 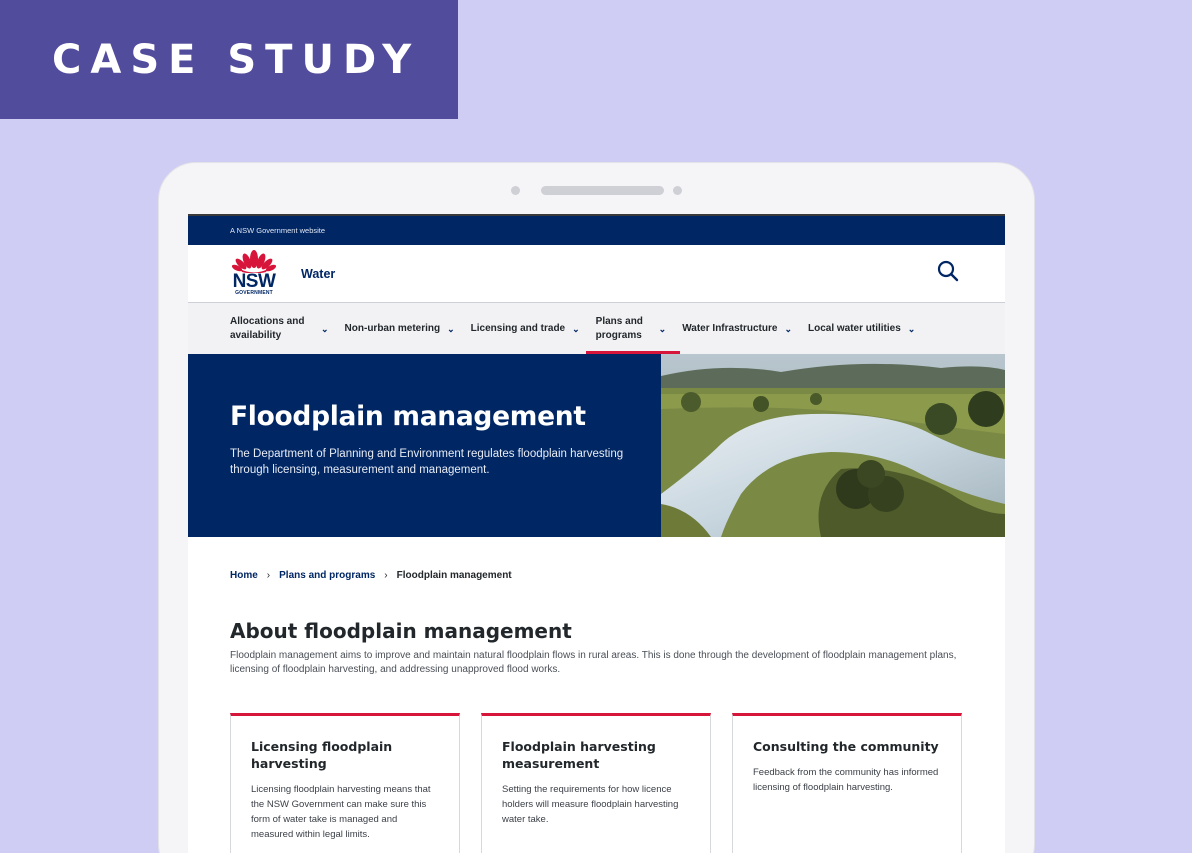 What do you see at coordinates (322, 755) in the screenshot?
I see `card-title: Licensing floodplain harvesting` at bounding box center [322, 755].